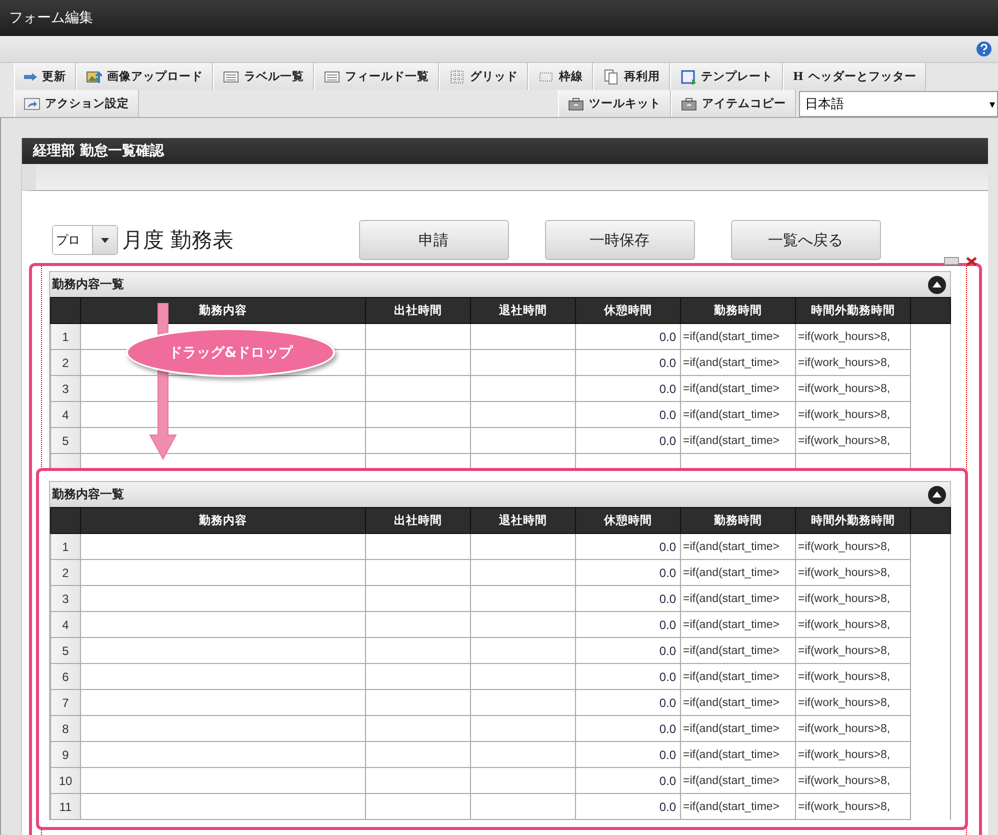  I want to click on row-number: 2, so click(65, 363).